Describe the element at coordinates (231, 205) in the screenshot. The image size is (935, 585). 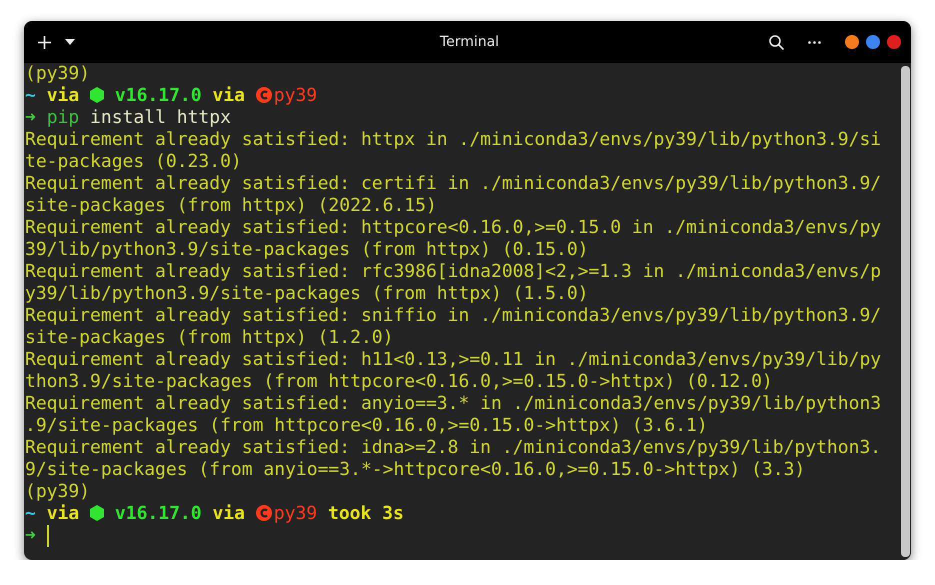
I see `output-line: site-packages (from httpx) (2022.6.15)` at that location.